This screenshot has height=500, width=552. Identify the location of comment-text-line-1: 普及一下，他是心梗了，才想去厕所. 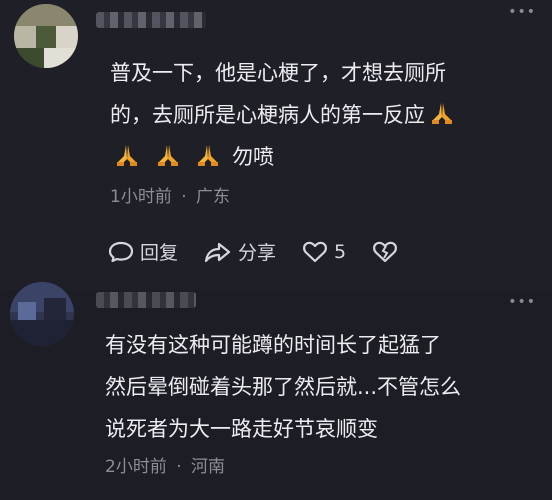
(278, 73).